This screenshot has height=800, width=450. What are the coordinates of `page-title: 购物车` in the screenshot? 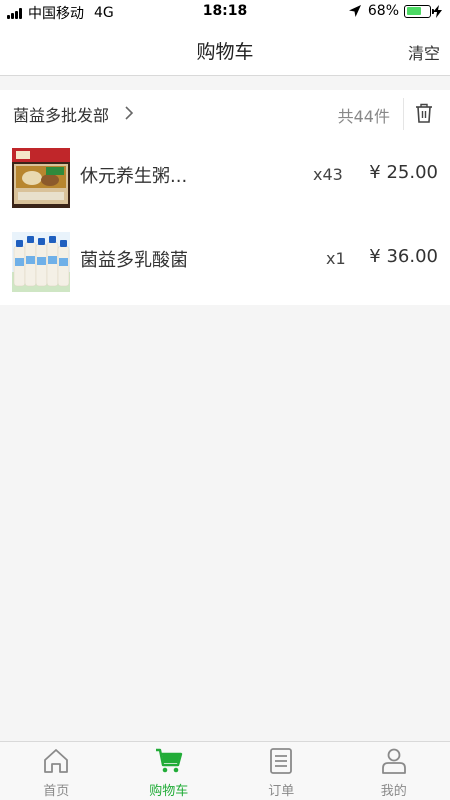 It's located at (225, 52).